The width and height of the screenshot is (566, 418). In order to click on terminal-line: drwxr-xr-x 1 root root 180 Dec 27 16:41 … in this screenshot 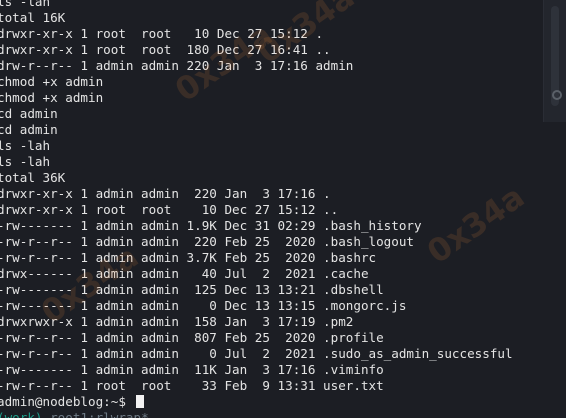, I will do `click(165, 49)`.